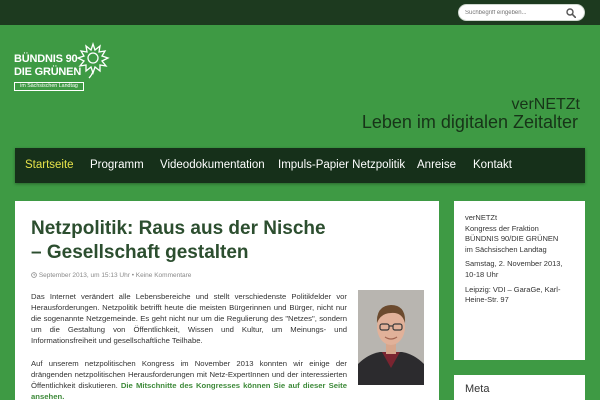 Image resolution: width=600 pixels, height=400 pixels. Describe the element at coordinates (84, 275) in the screenshot. I see `post-date: September 2013, um 15:13 Uhr` at that location.